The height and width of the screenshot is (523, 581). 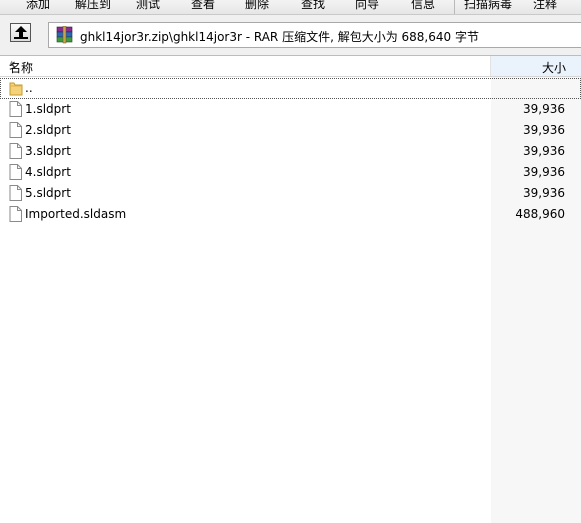 What do you see at coordinates (367, 6) in the screenshot?
I see `toolbar-wizard-button: 向导` at bounding box center [367, 6].